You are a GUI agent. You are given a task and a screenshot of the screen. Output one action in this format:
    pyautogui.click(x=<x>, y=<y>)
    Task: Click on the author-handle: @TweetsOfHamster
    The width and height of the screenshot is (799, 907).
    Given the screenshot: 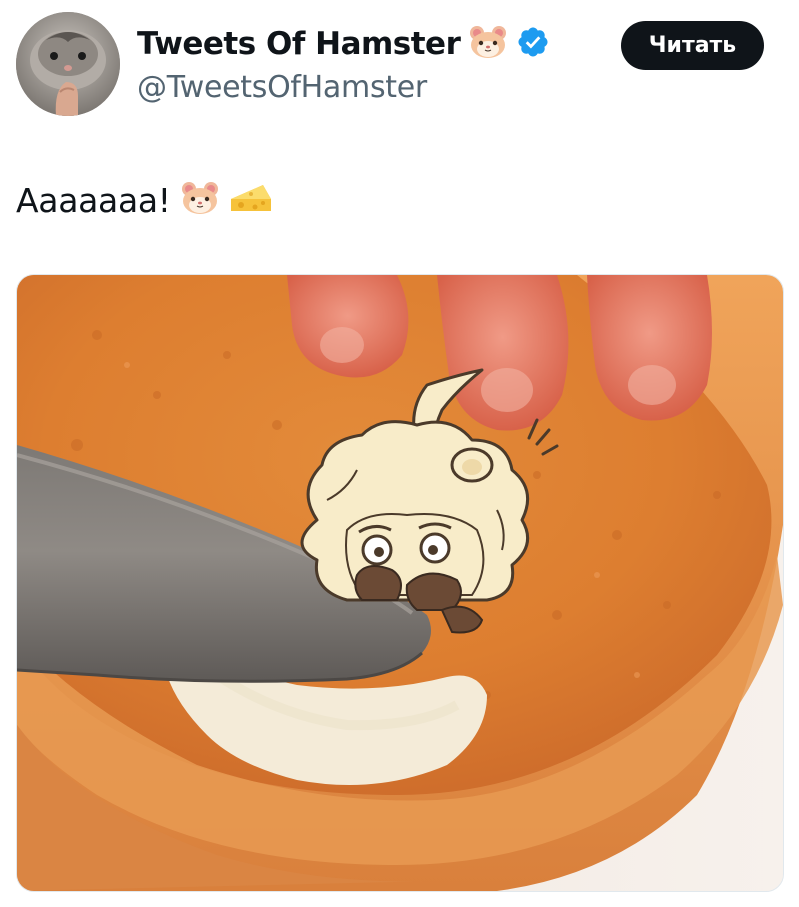 What is the action you would take?
    pyautogui.click(x=282, y=87)
    